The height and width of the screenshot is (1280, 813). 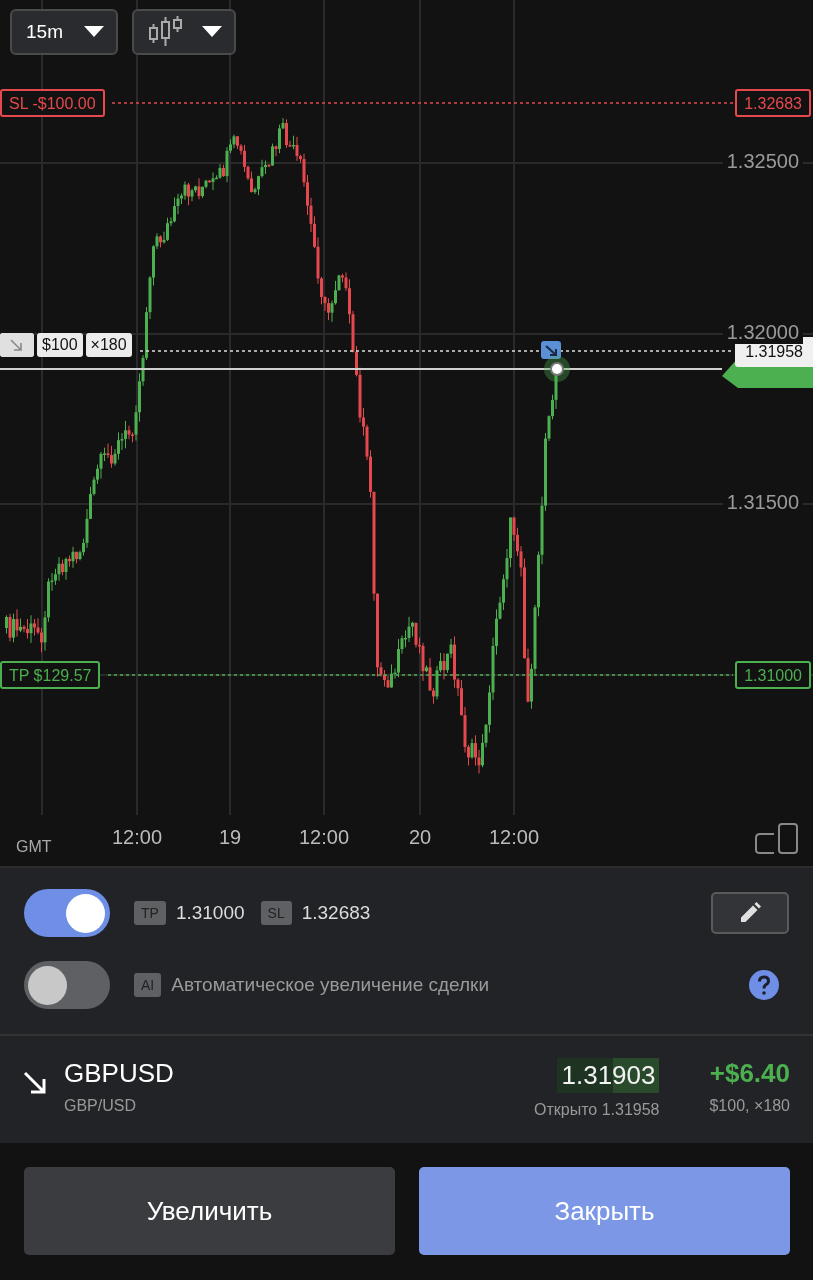 I want to click on amount-label: $100, so click(x=60, y=345).